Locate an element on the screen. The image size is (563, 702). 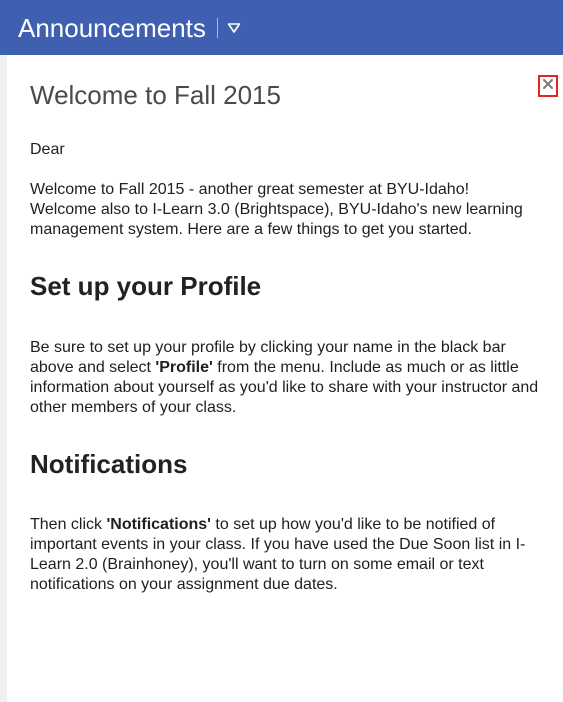
announcement-title: Welcome to Fall 2015 is located at coordinates (155, 95).